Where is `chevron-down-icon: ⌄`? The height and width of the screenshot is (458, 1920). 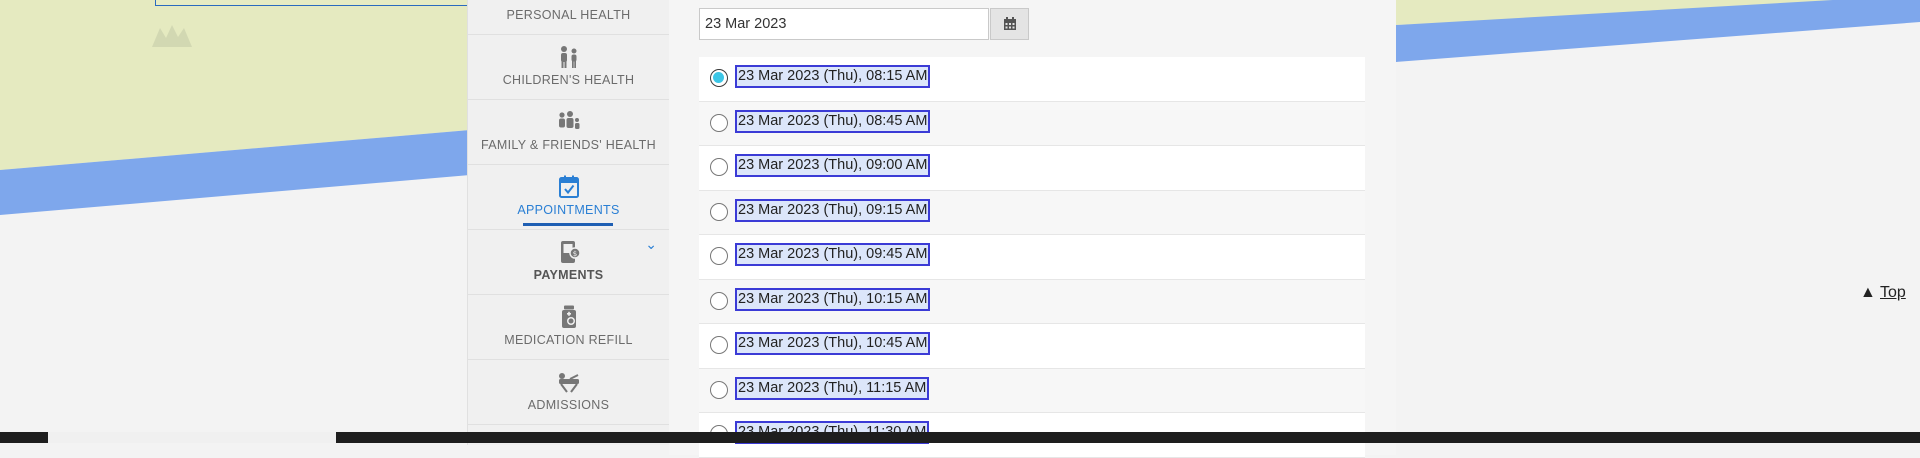
chevron-down-icon: ⌄ is located at coordinates (651, 244).